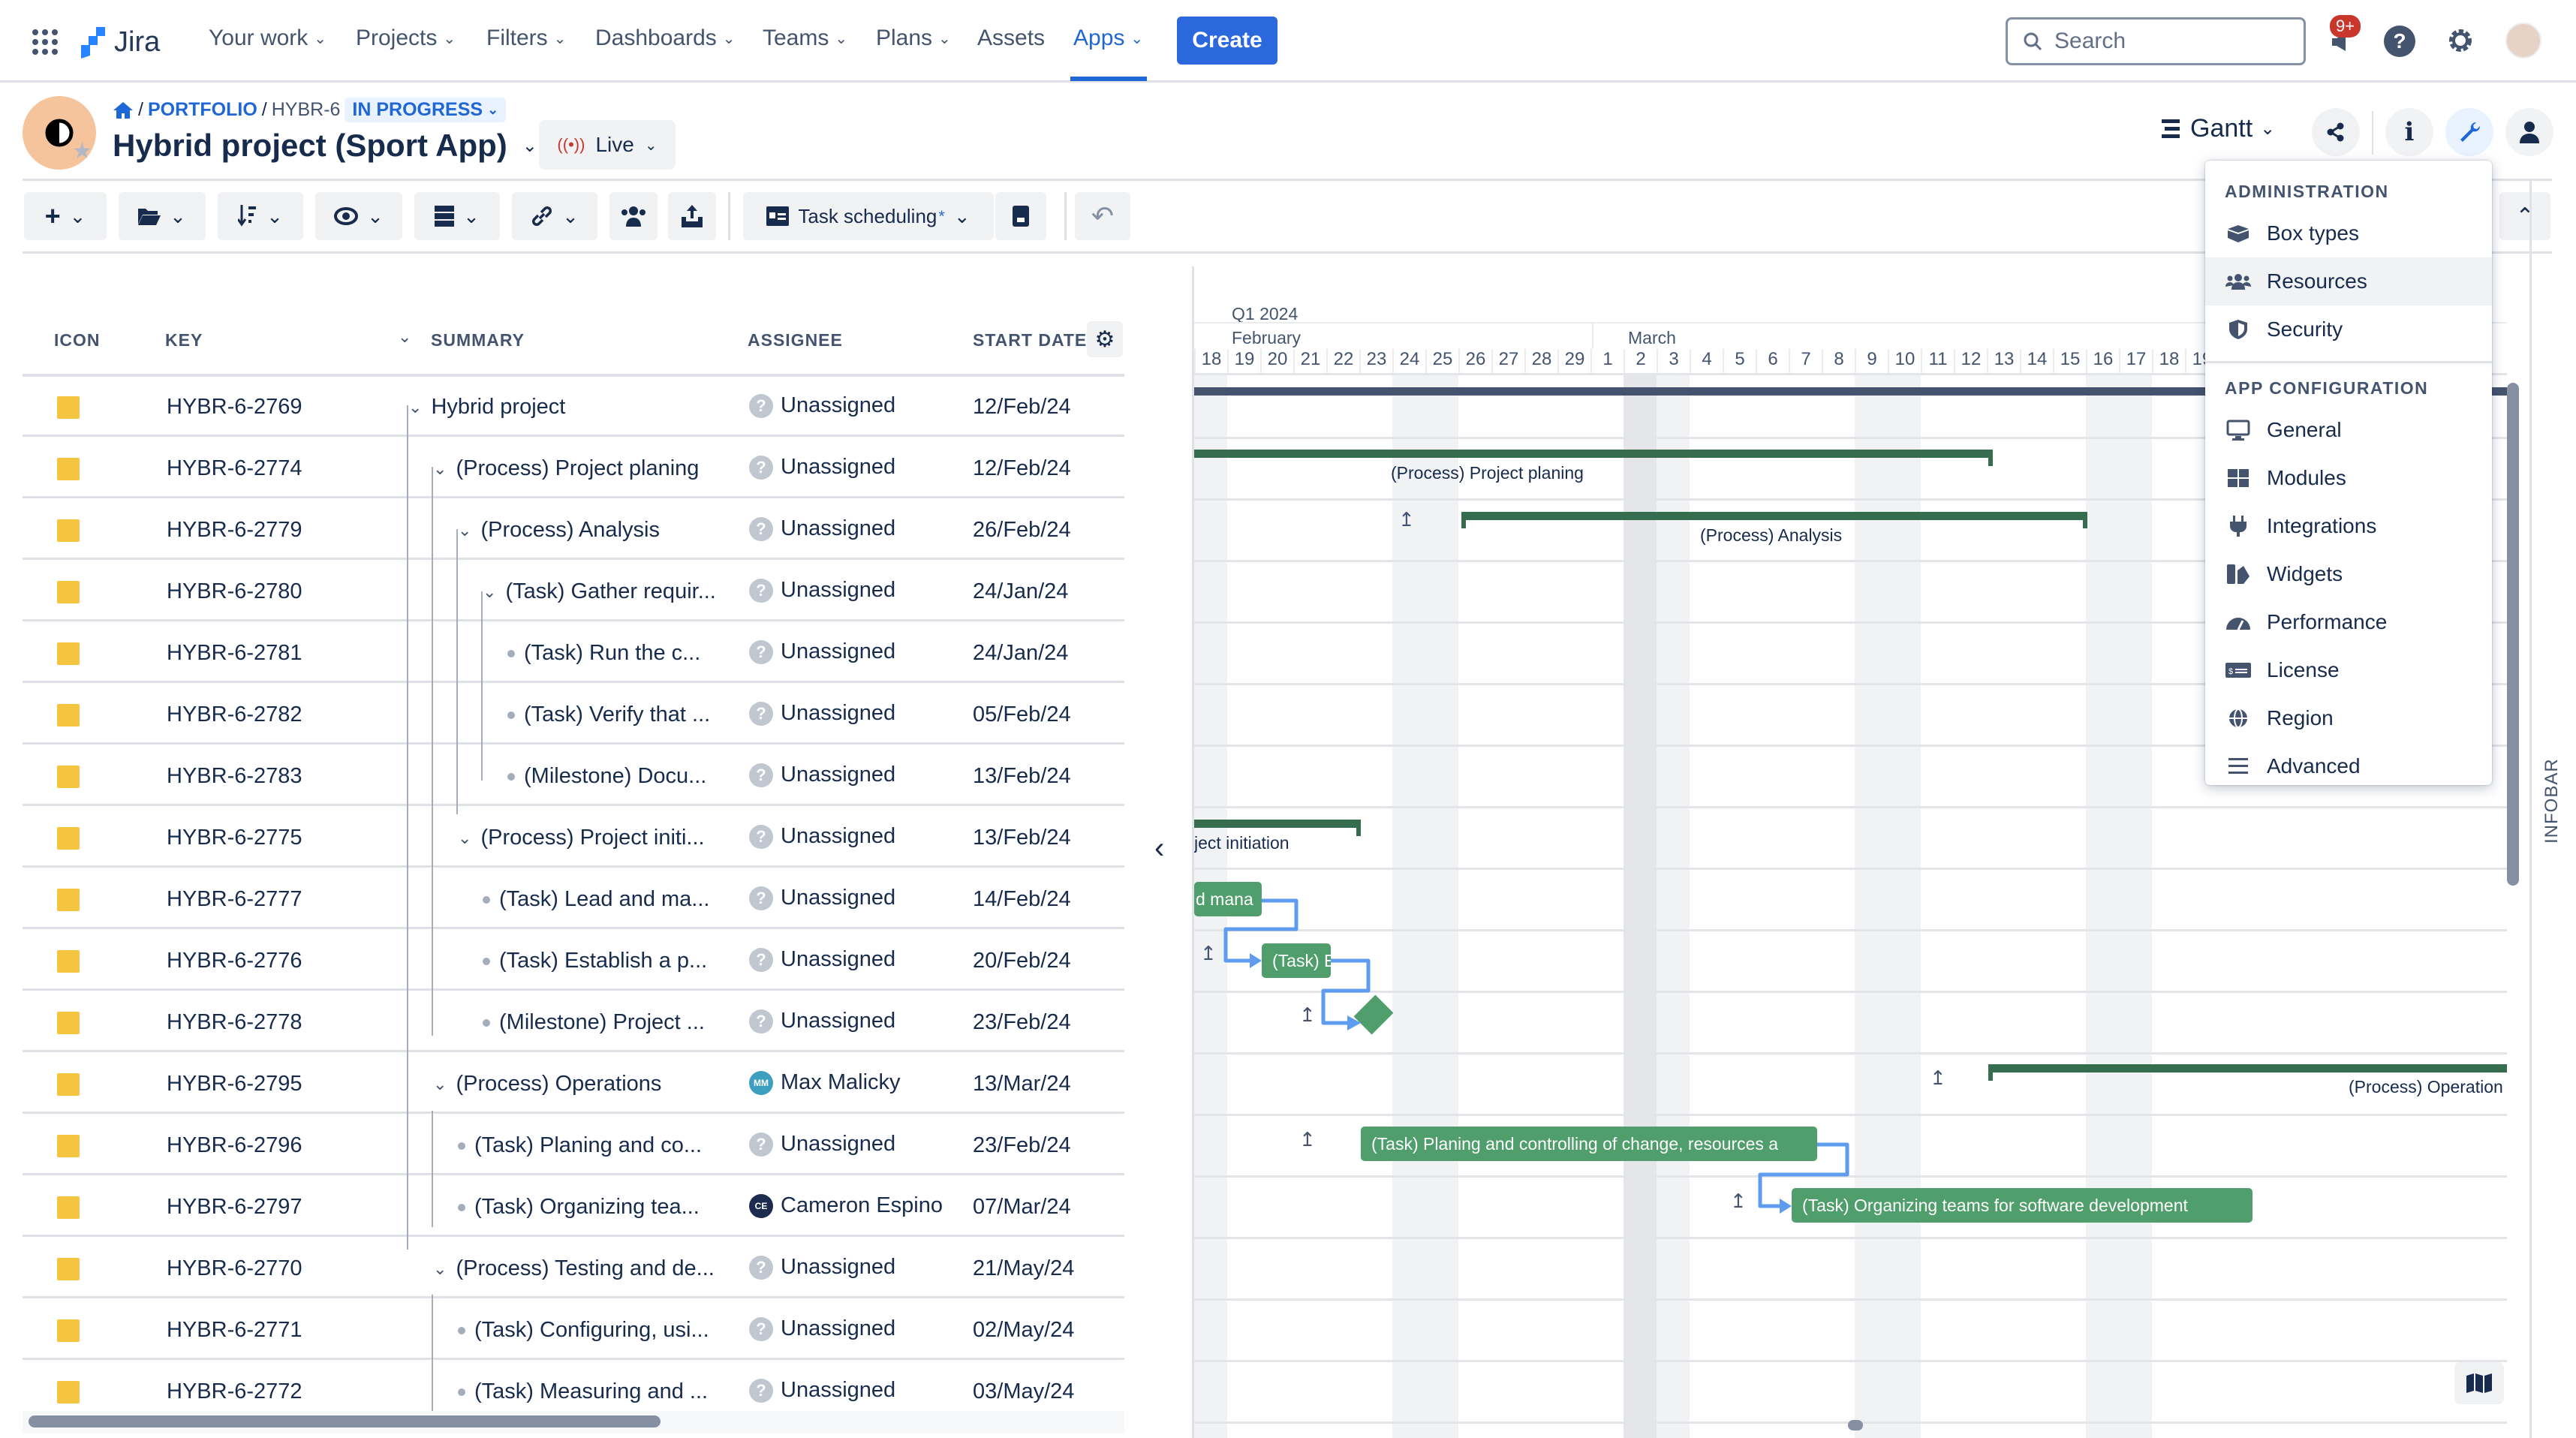 The height and width of the screenshot is (1438, 2576). Describe the element at coordinates (554, 216) in the screenshot. I see `link-dropdown-button: ⌄` at that location.